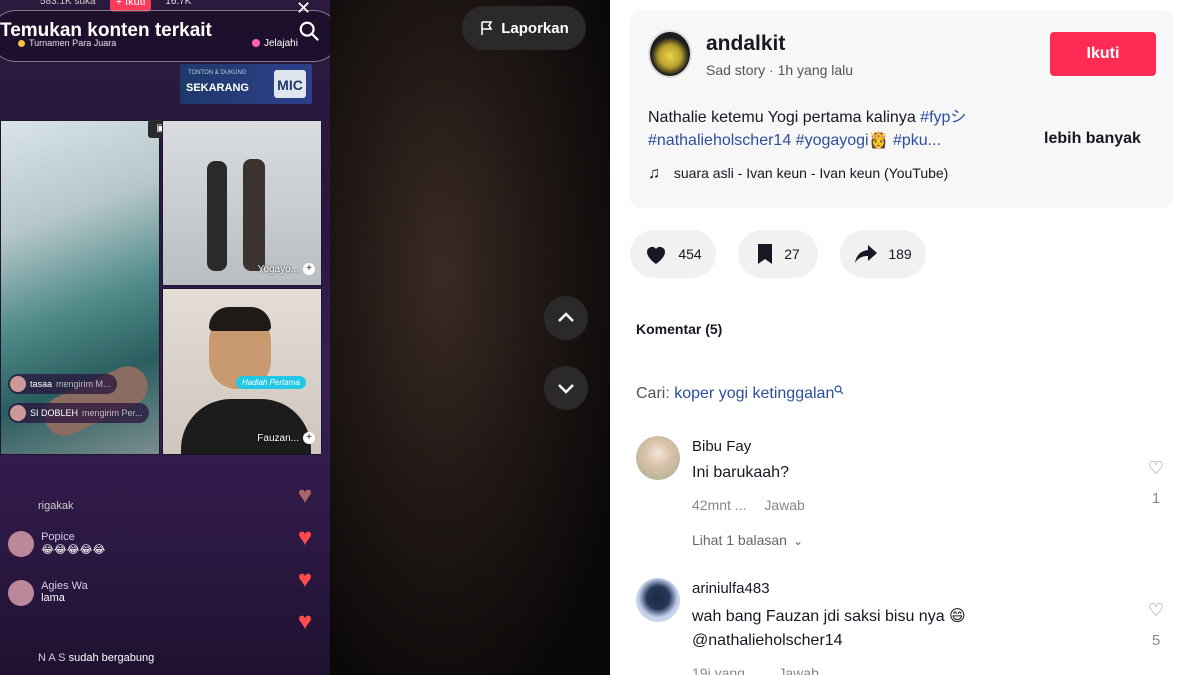 This screenshot has height=675, width=1200. Describe the element at coordinates (58, 537) in the screenshot. I see `chat-username: Popice` at that location.